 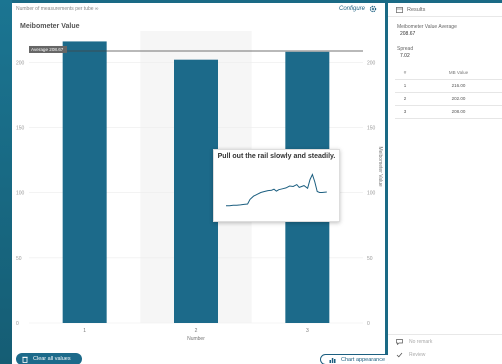 I want to click on spread-label: Spread, so click(x=405, y=49).